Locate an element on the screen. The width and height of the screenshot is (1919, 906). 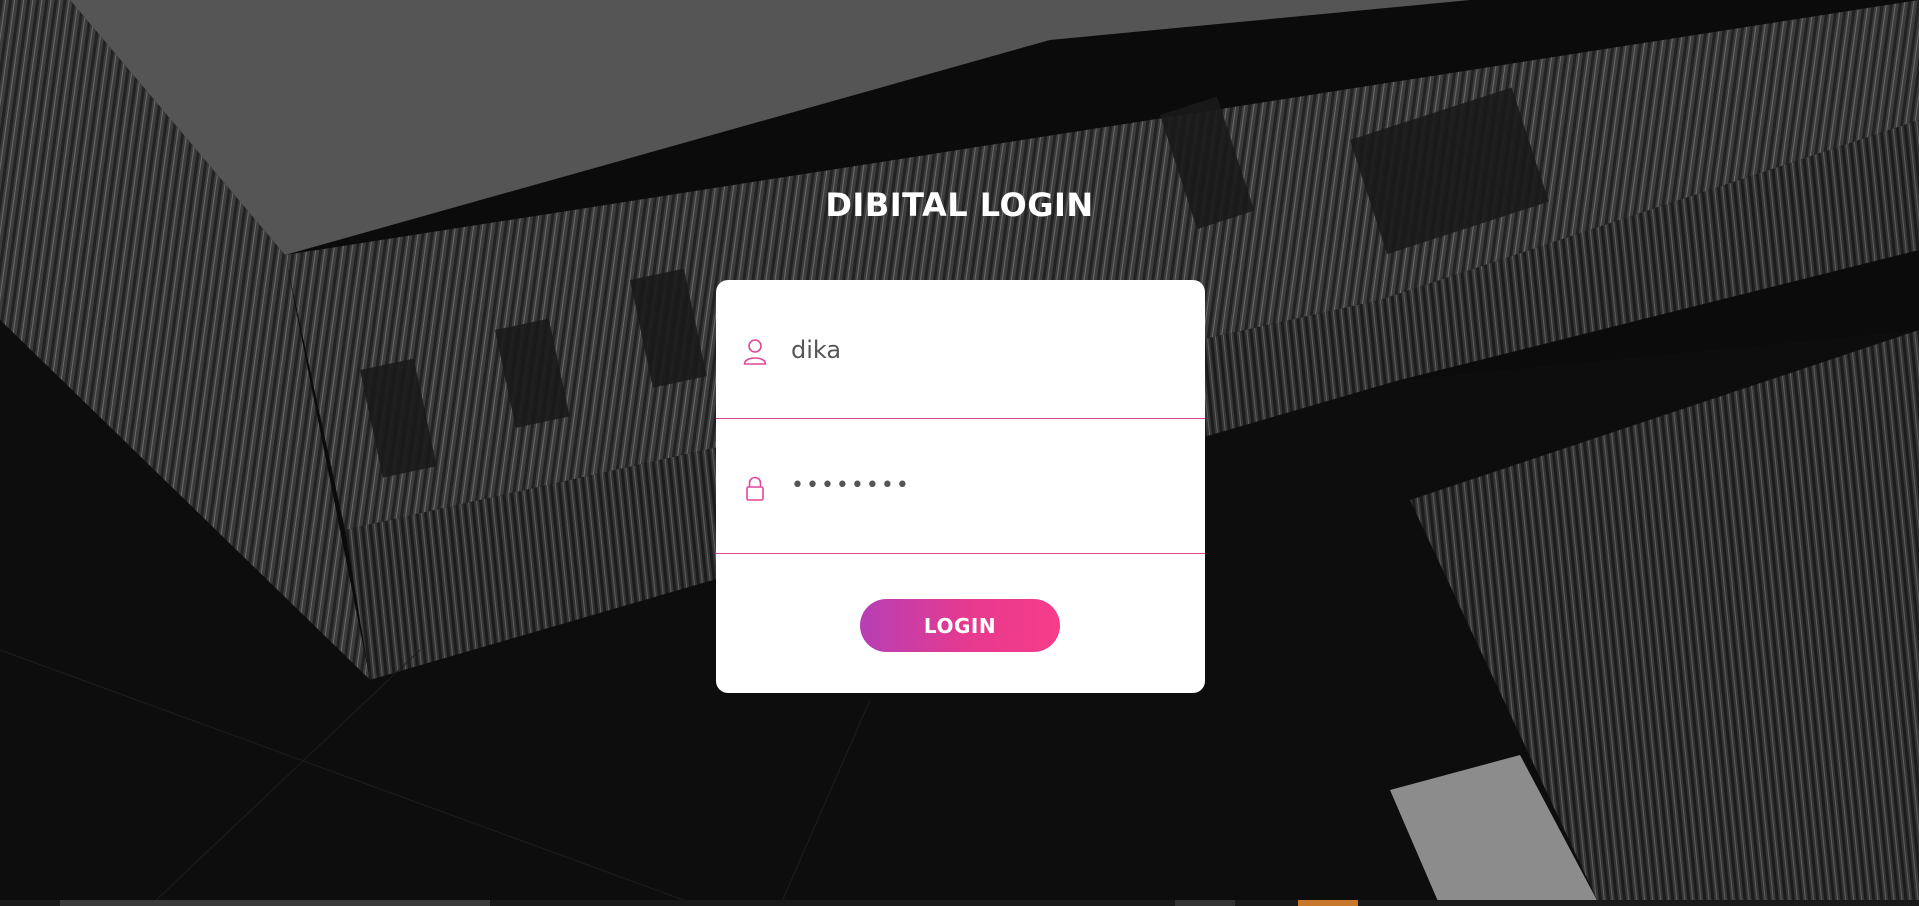
password-input is located at coordinates (981, 485).